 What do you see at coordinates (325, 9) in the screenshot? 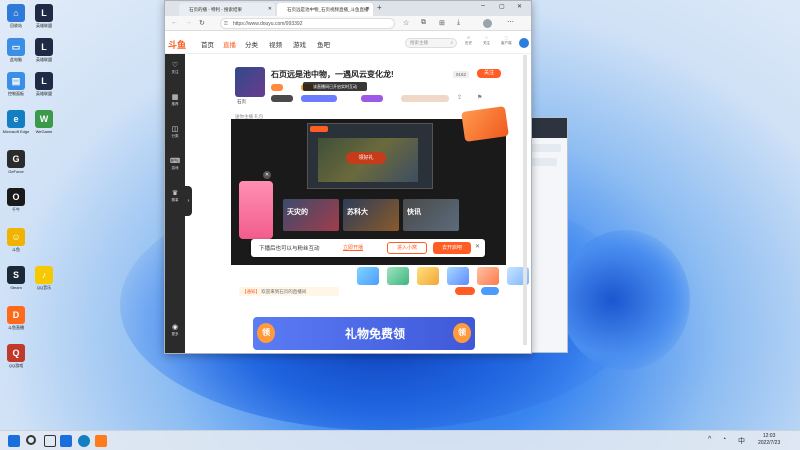
I see `tab-douyu: 石页远是池中物_石页视频直播_斗鱼直播 ✕` at bounding box center [325, 9].